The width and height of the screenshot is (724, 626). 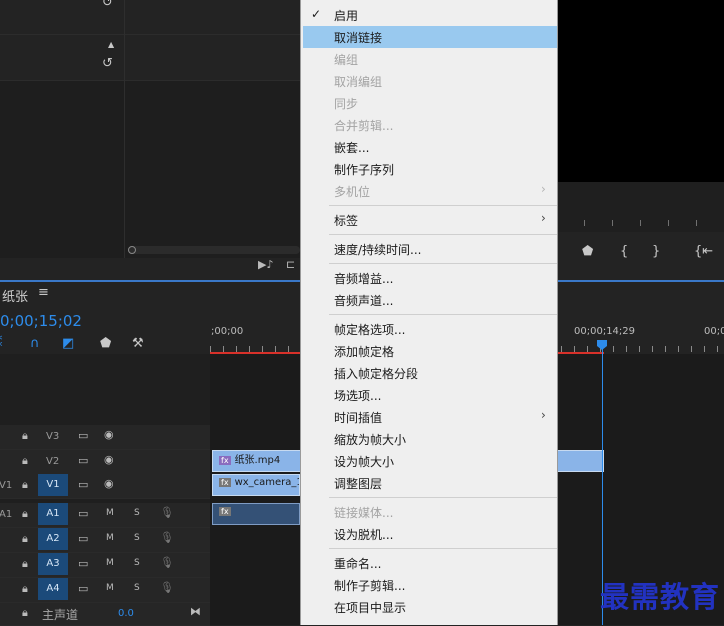 What do you see at coordinates (126, 613) in the screenshot?
I see `master-volume-value: 0.0` at bounding box center [126, 613].